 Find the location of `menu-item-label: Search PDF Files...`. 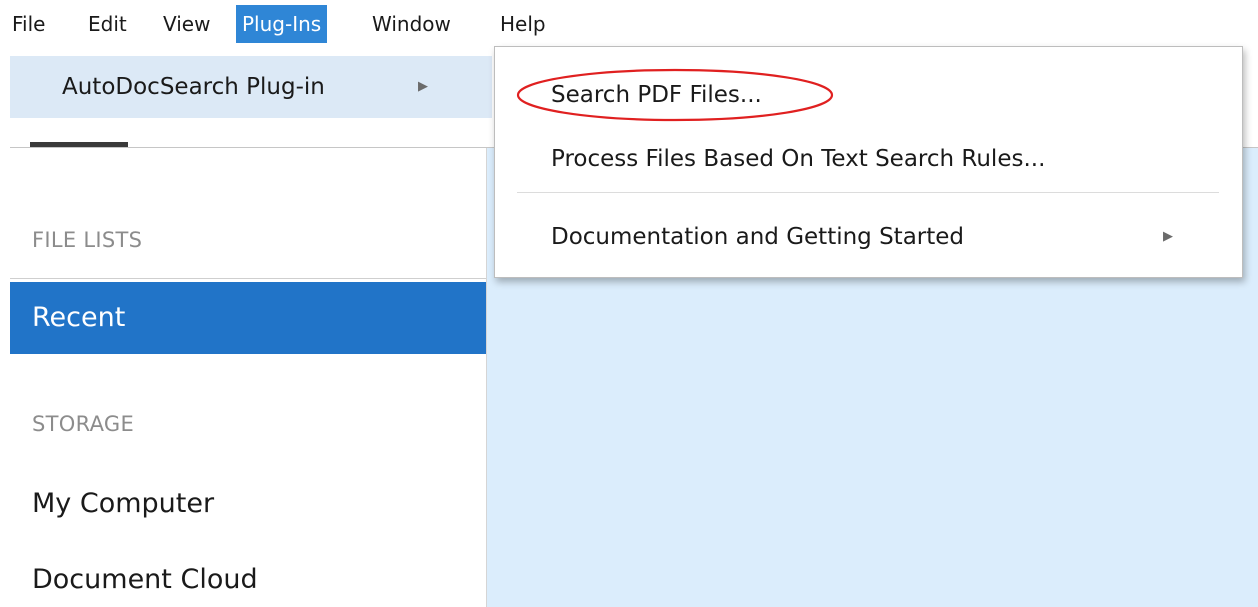

menu-item-label: Search PDF Files... is located at coordinates (656, 95).